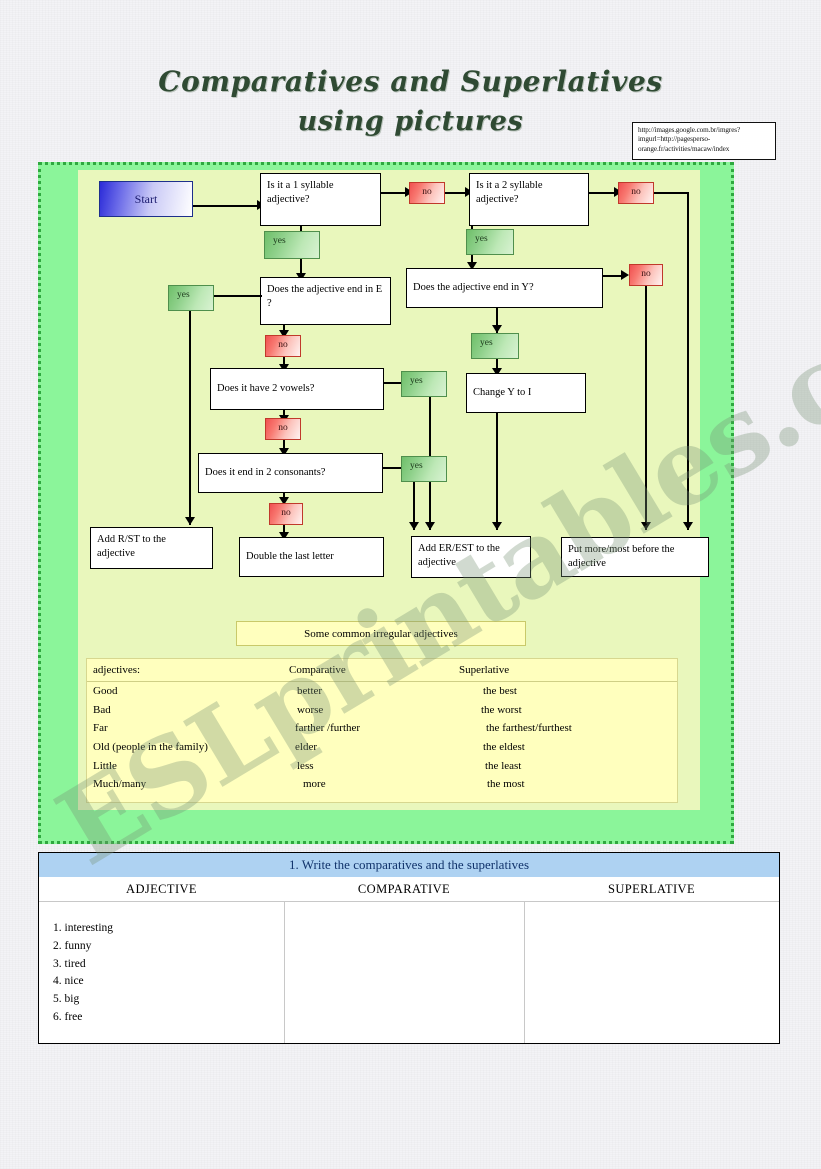 Image resolution: width=821 pixels, height=1169 pixels. I want to click on cell-superlative: the worst, so click(501, 709).